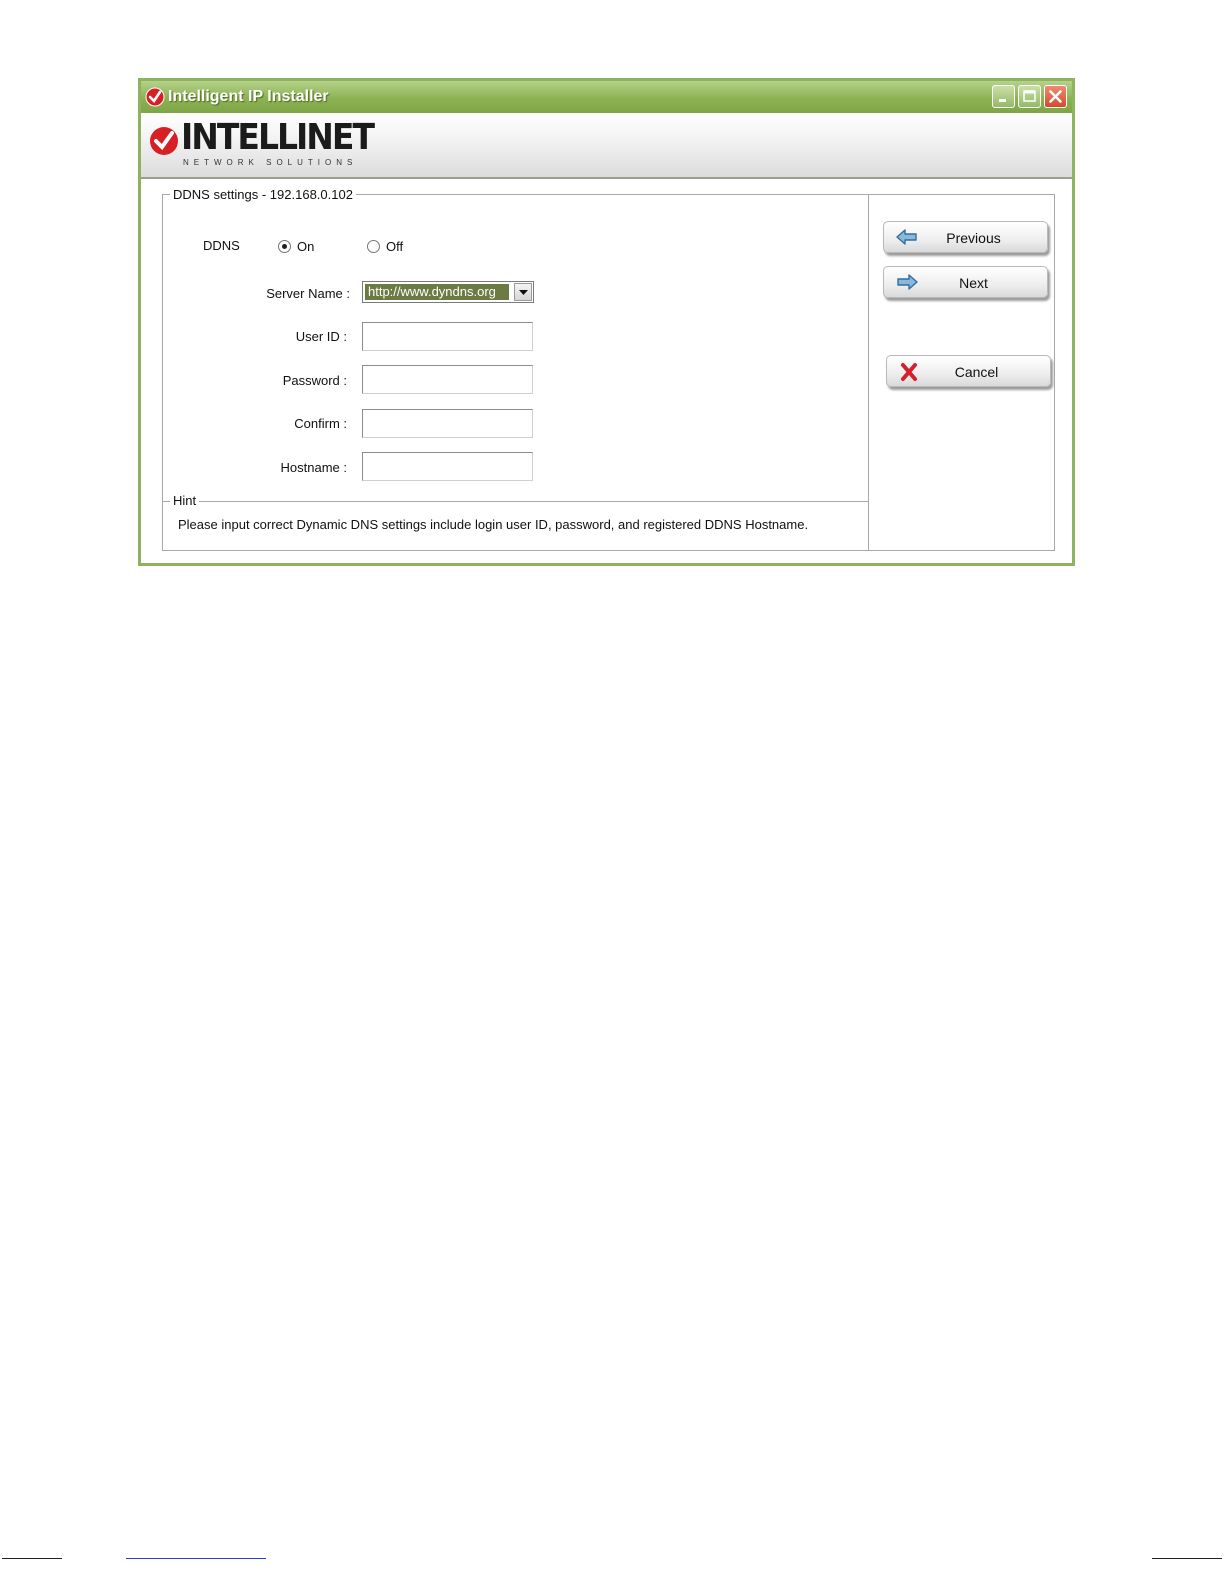 This screenshot has height=1584, width=1224. Describe the element at coordinates (320, 423) in the screenshot. I see `confirm-label: Confirm :` at that location.